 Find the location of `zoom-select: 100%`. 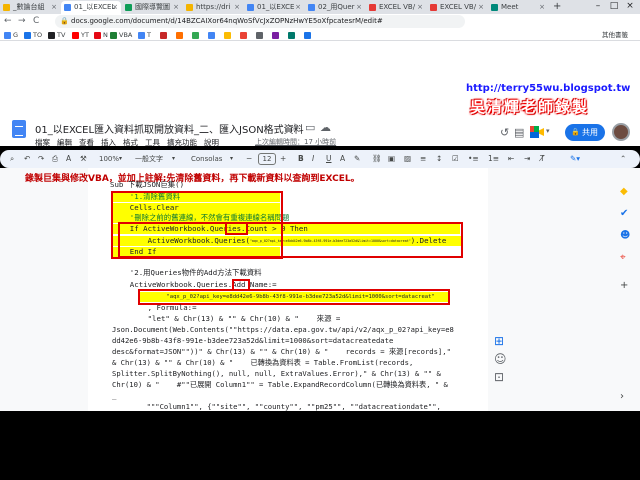

zoom-select: 100% is located at coordinates (107, 159).